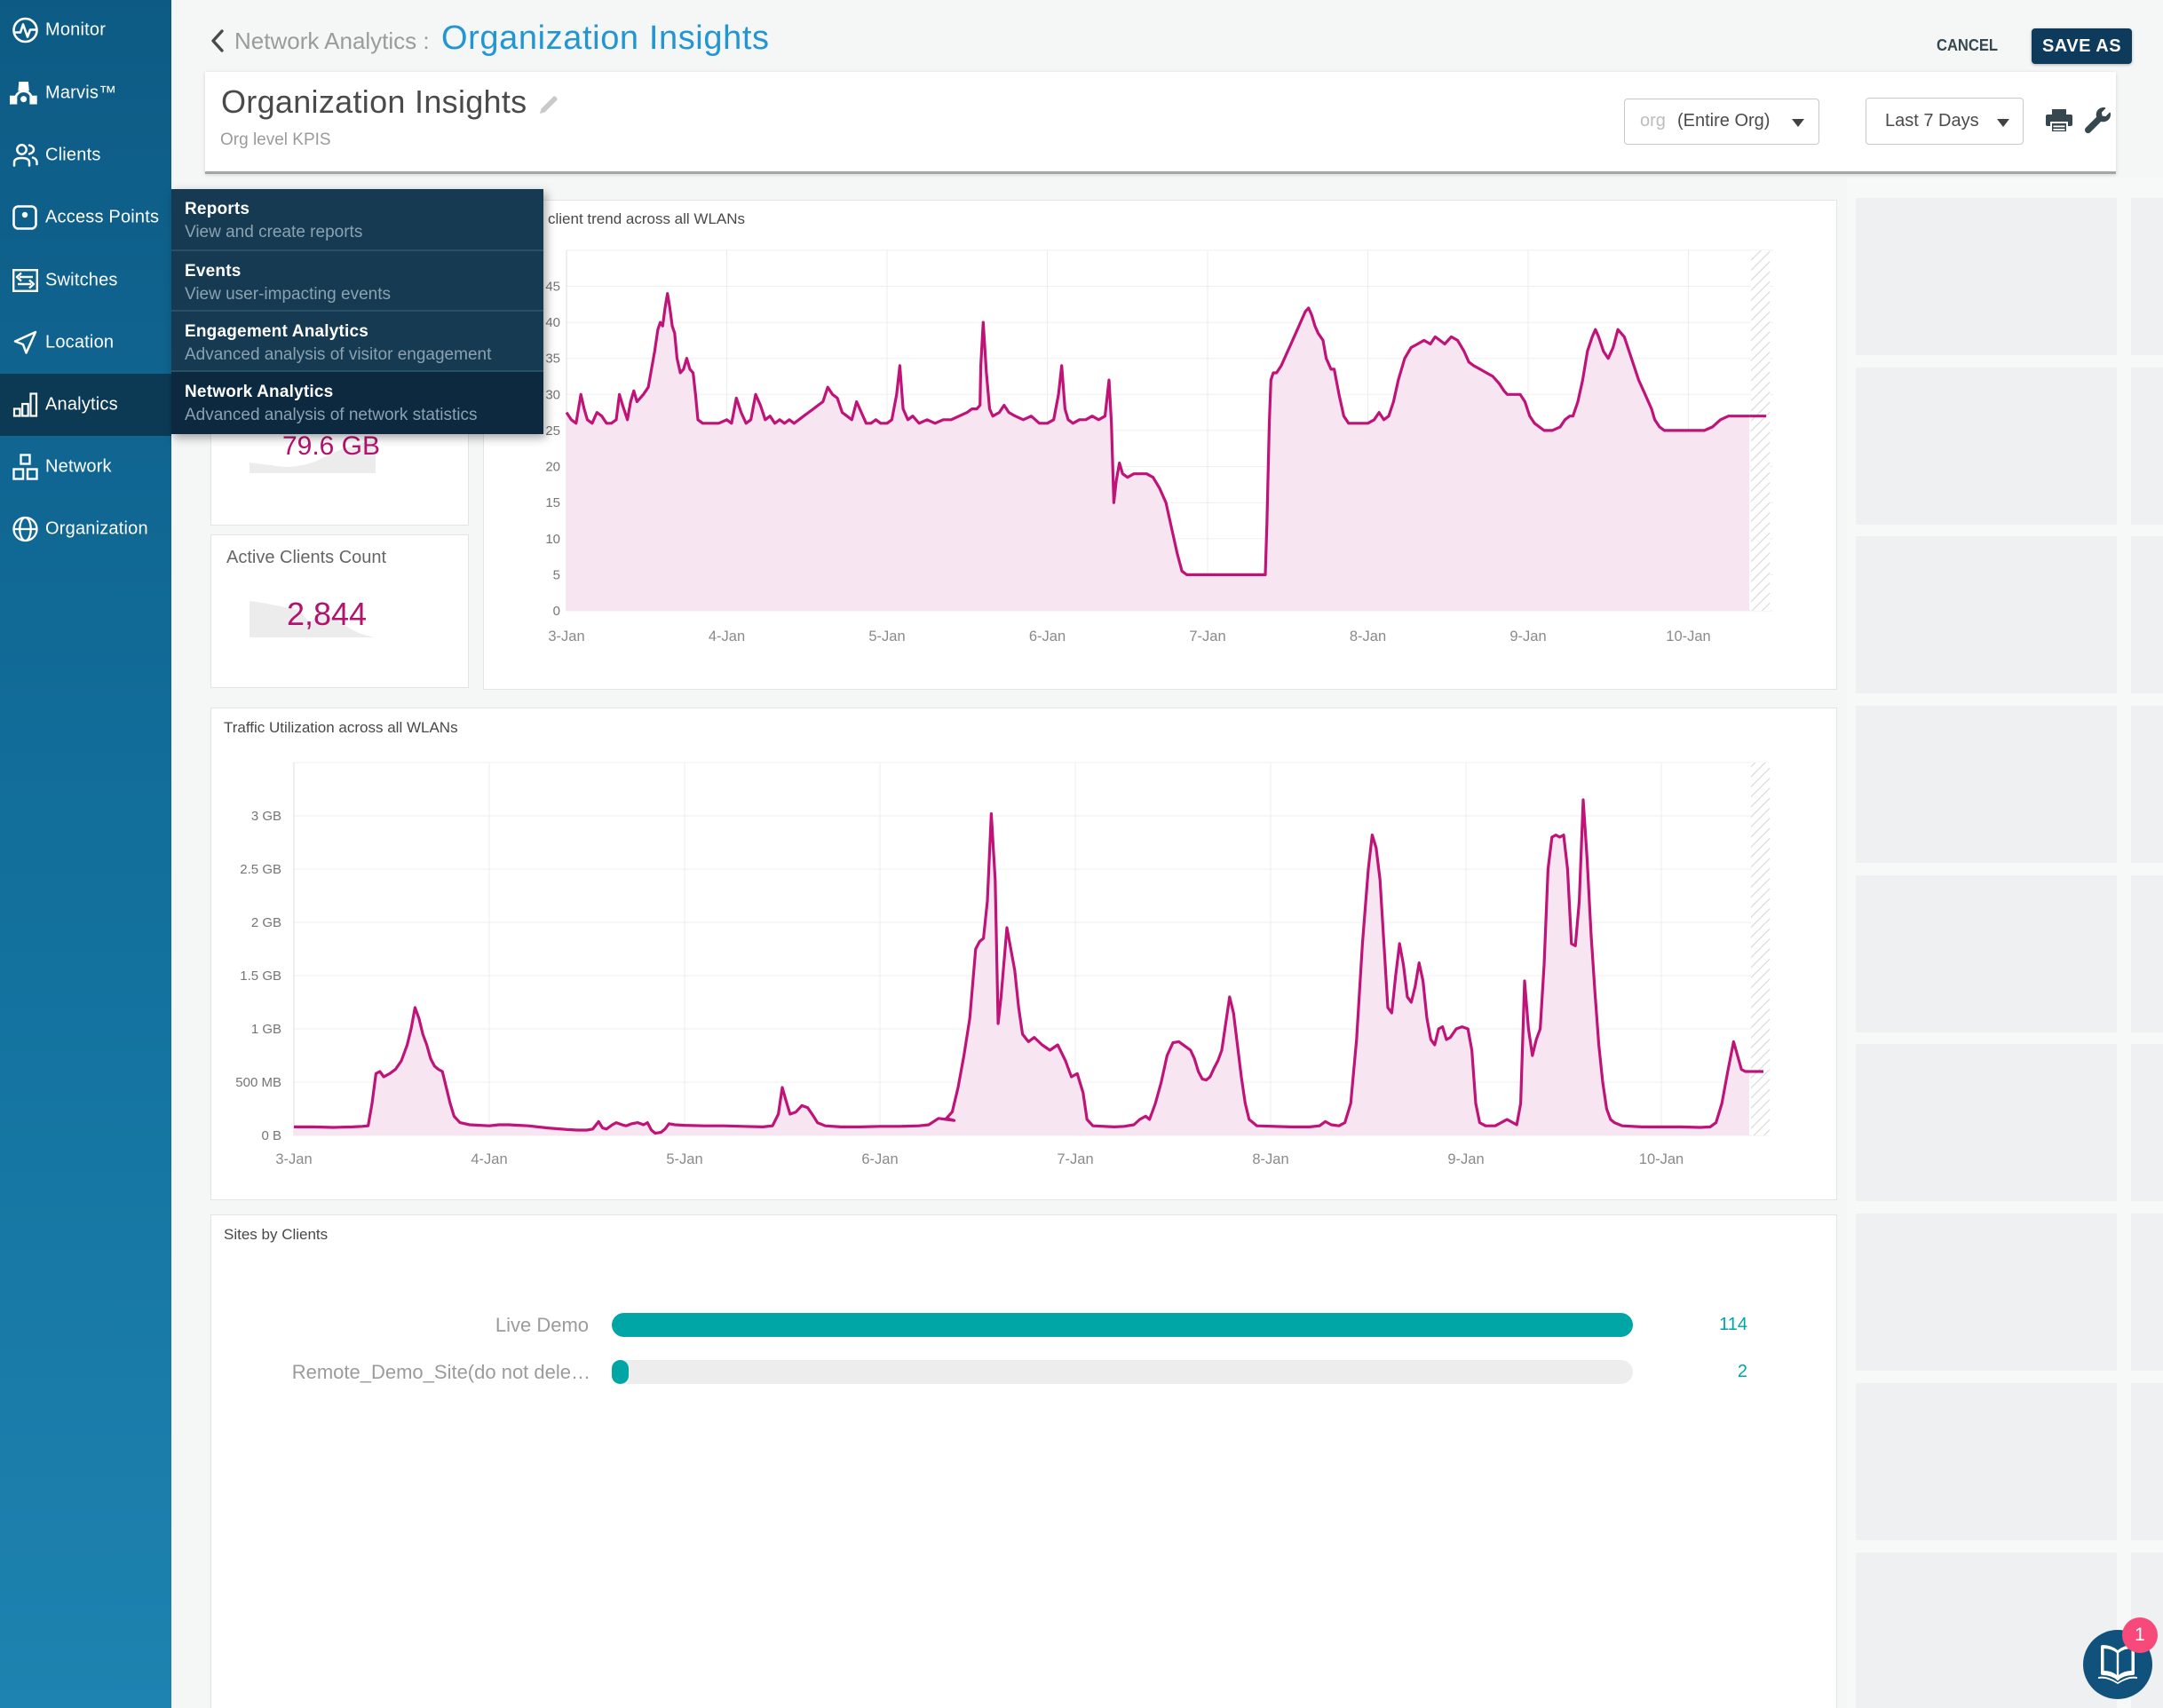 The height and width of the screenshot is (1708, 2163). What do you see at coordinates (552, 287) in the screenshot?
I see `svg-text: 45` at bounding box center [552, 287].